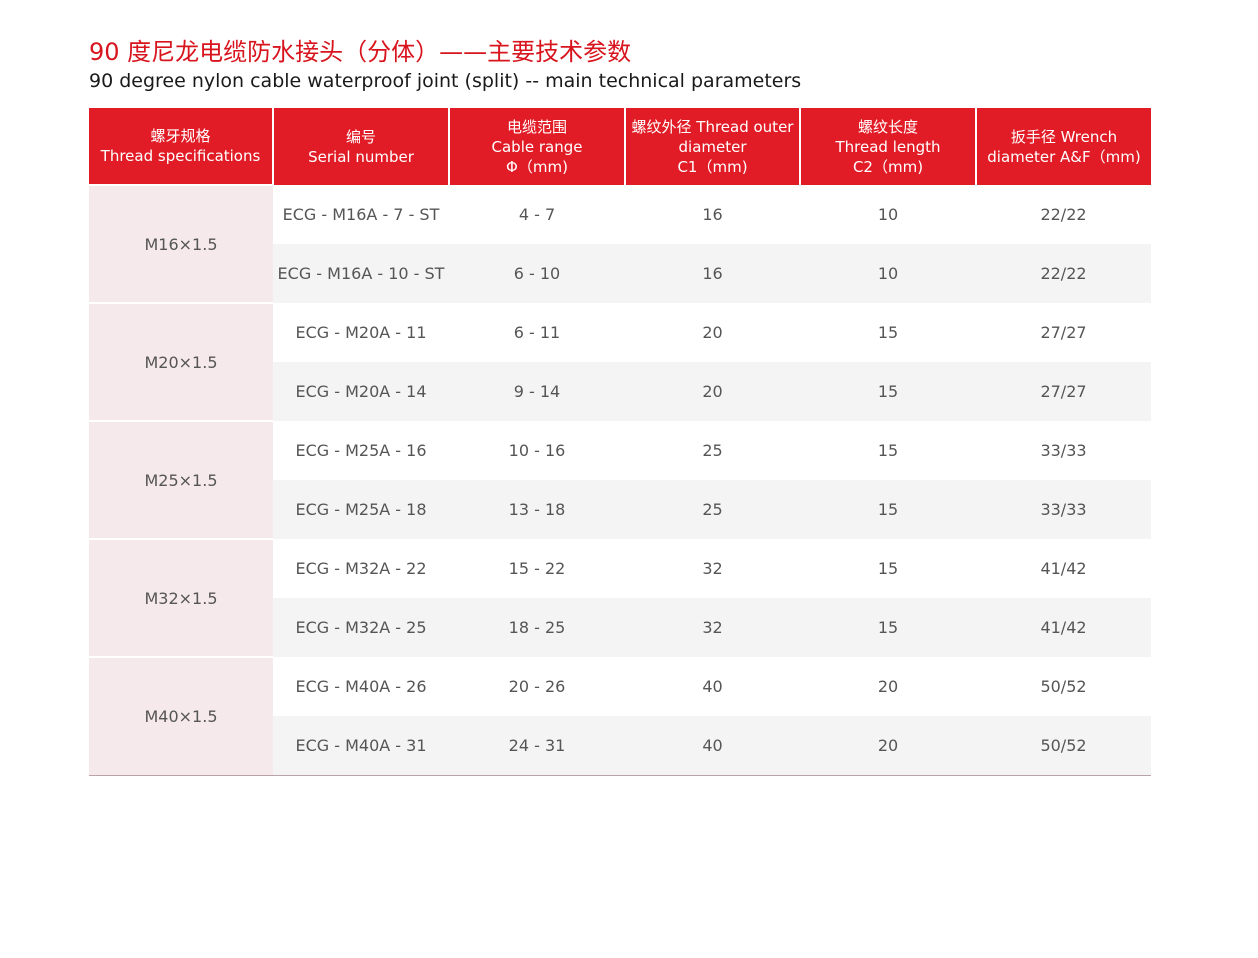 This screenshot has height=958, width=1258. Describe the element at coordinates (180, 136) in the screenshot. I see `header-line: 螺牙规格` at that location.